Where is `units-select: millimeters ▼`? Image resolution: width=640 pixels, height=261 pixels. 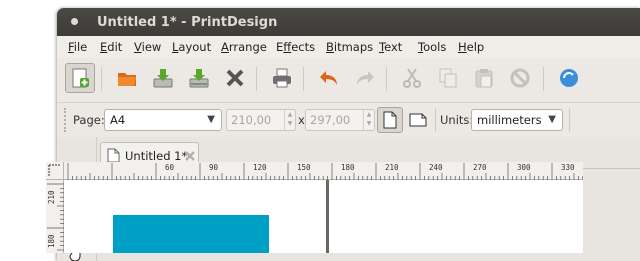 units-select: millimeters ▼ is located at coordinates (517, 120).